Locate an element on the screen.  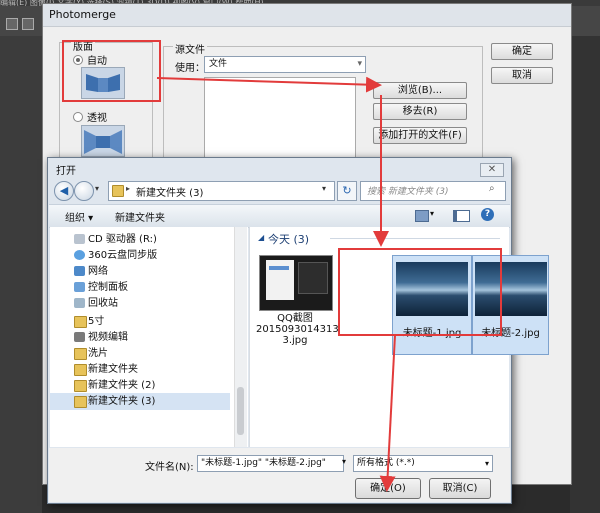
address-path: 新建文件夹 (3) is located at coordinates (170, 193).